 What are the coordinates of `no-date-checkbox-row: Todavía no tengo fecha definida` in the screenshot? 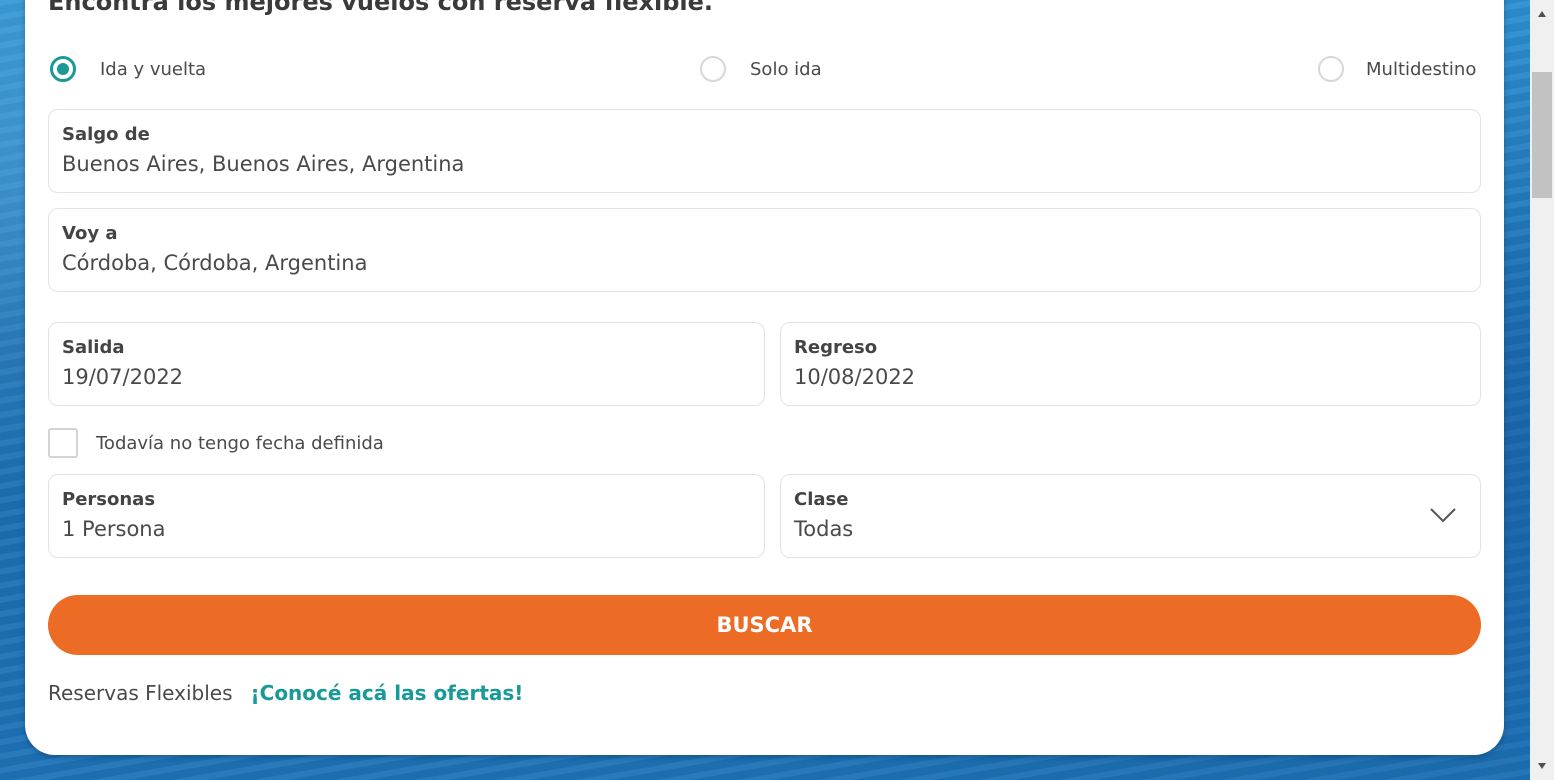 It's located at (216, 443).